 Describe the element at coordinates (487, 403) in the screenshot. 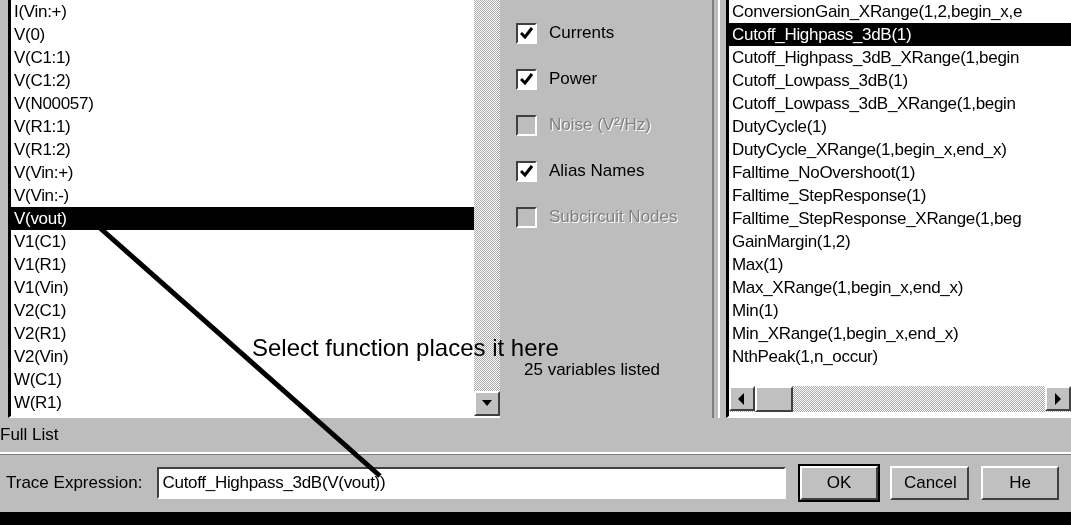

I see `scroll-down-button` at that location.